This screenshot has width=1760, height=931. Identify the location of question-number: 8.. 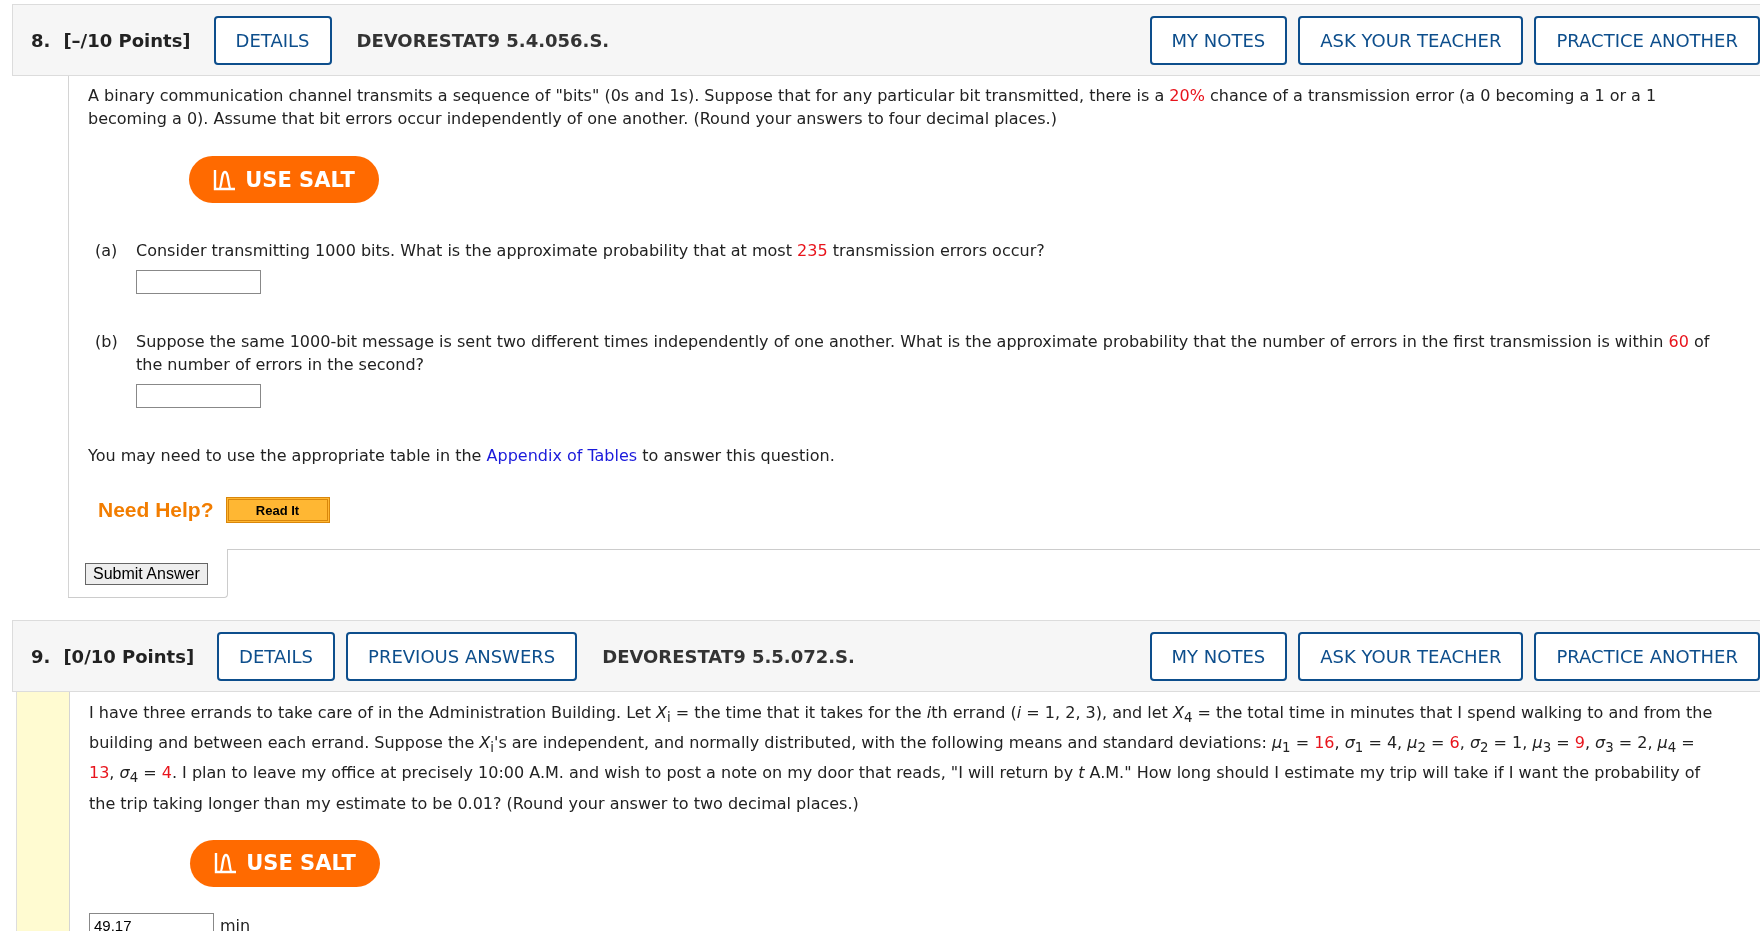
(41, 40).